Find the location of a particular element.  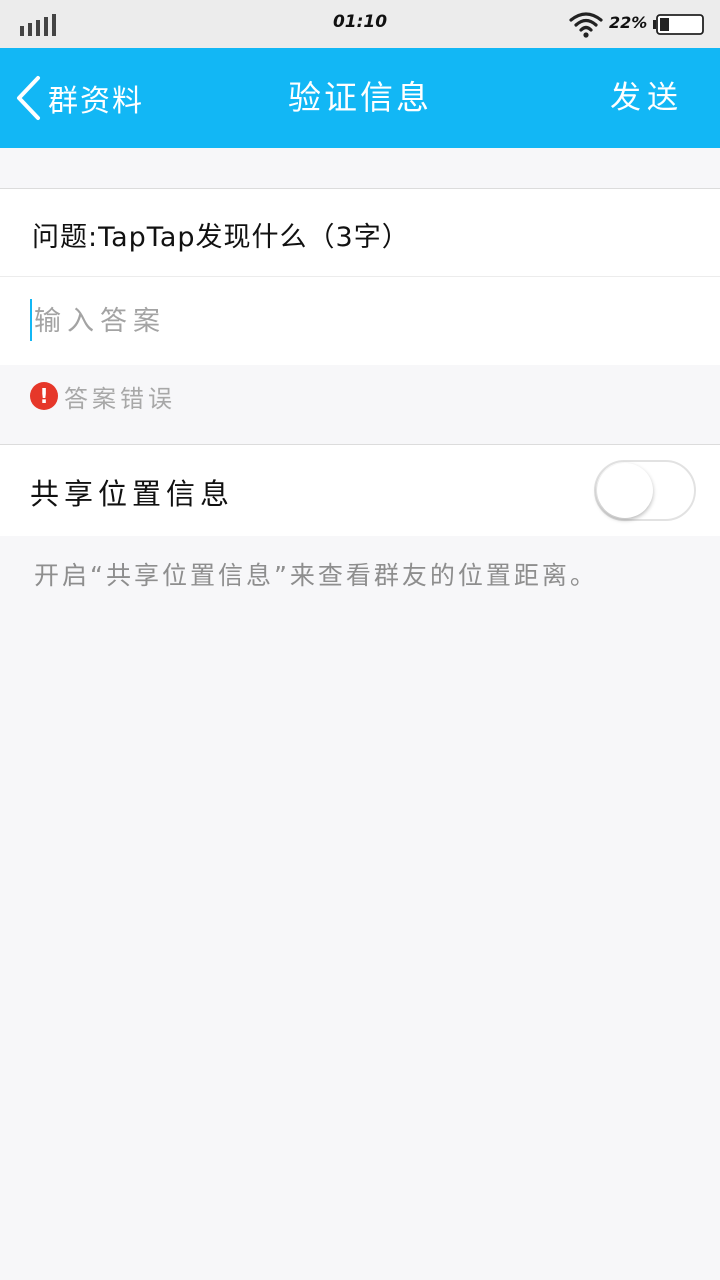

nav-bar: 群资料 验证信息 发送 is located at coordinates (360, 98).